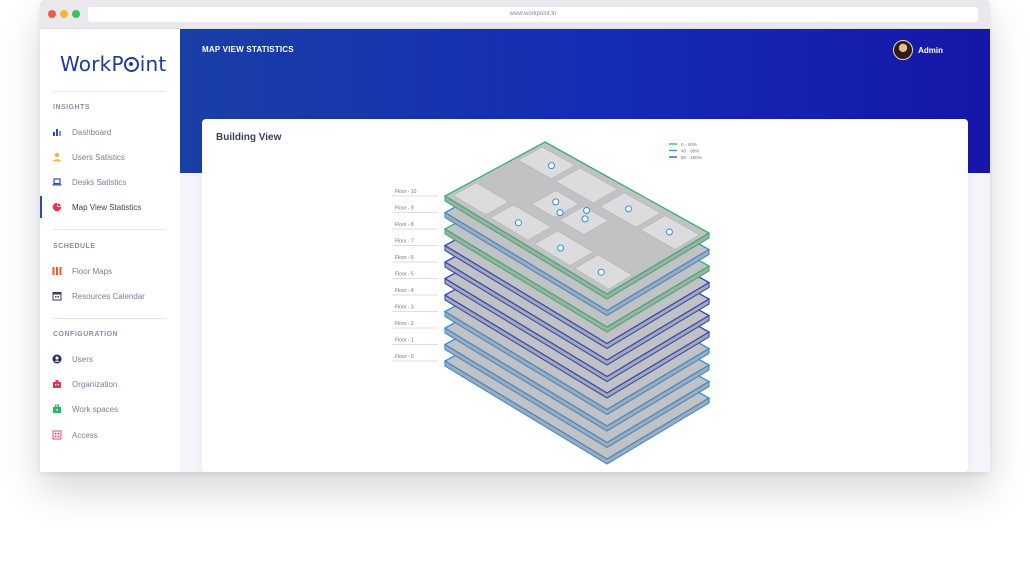 This screenshot has height=562, width=1030. I want to click on workpoint-logo: WorkP int, so click(113, 64).